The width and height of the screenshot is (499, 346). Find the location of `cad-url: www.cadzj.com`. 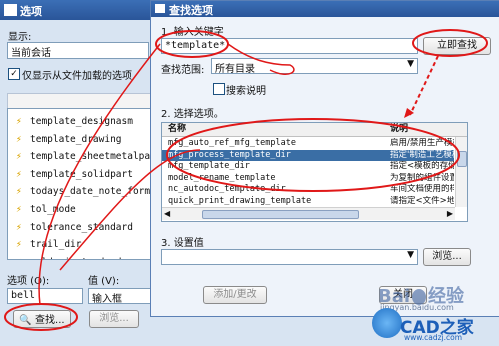

cad-url: www.cadzj.com is located at coordinates (433, 337).